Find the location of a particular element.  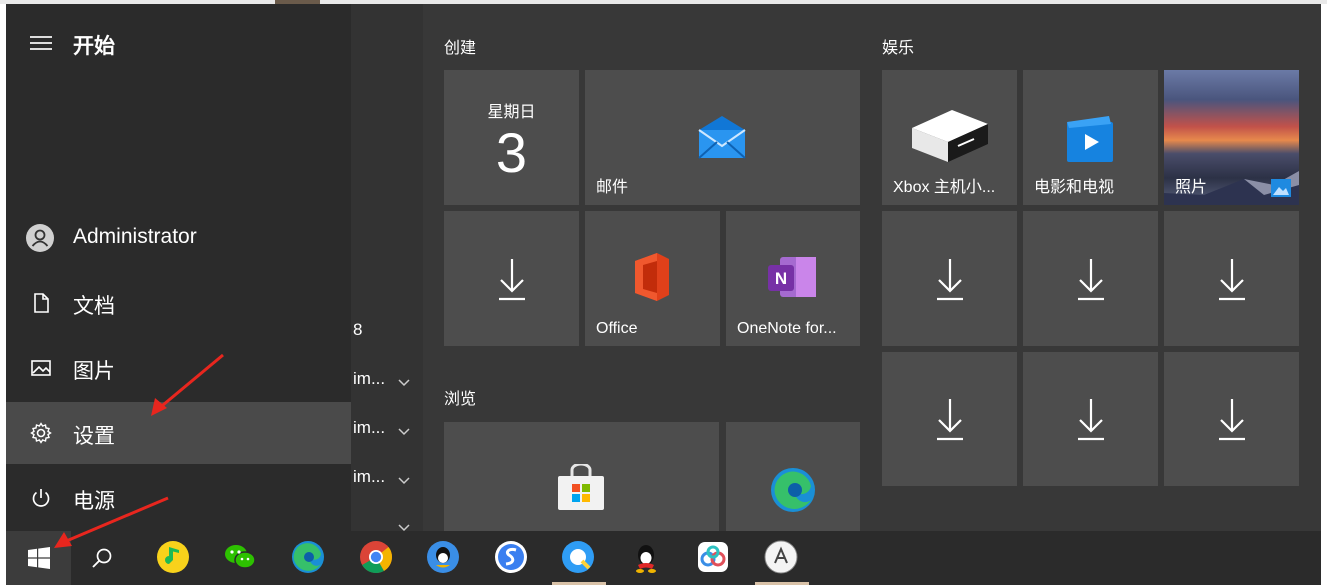

sogou-icon is located at coordinates (511, 557).